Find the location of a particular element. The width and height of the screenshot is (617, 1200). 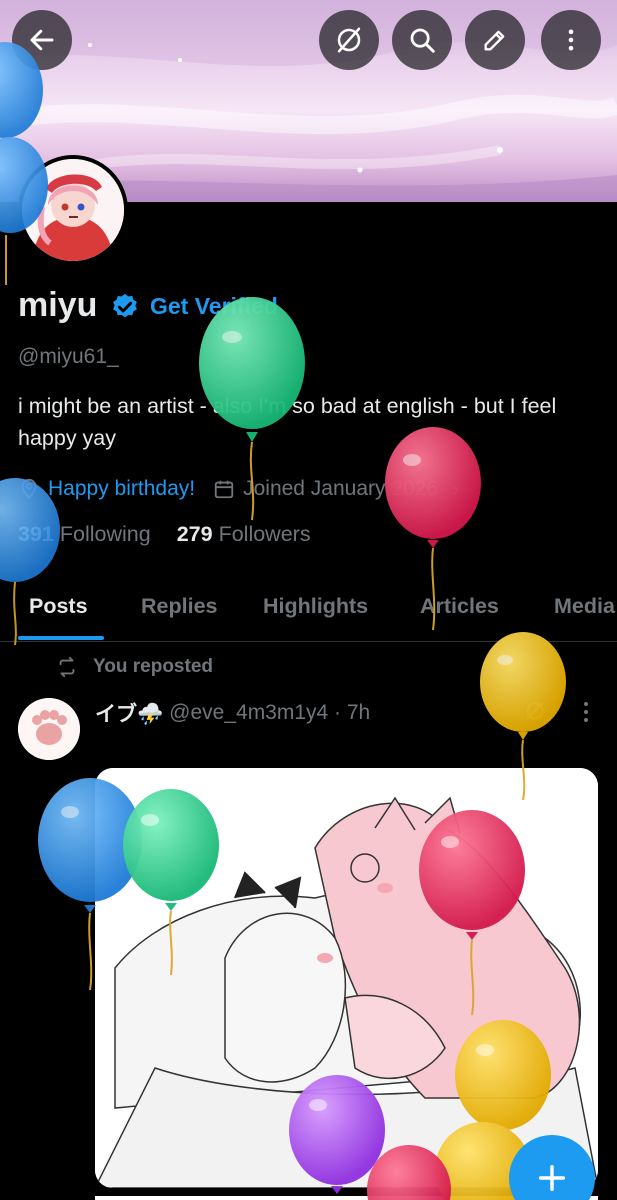

following-link: 391 Following is located at coordinates (84, 534).